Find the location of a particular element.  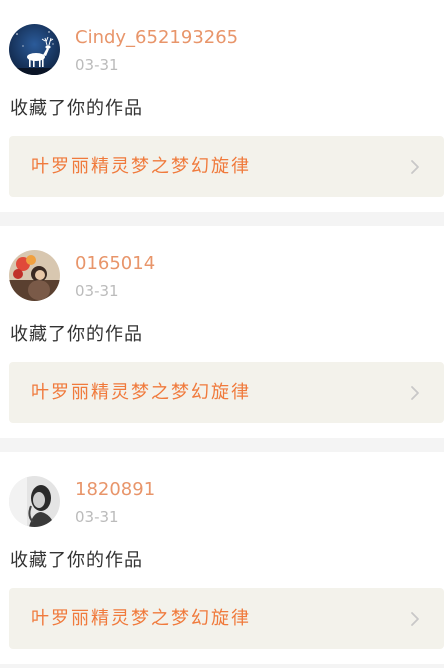

username: 0165014 is located at coordinates (115, 264).